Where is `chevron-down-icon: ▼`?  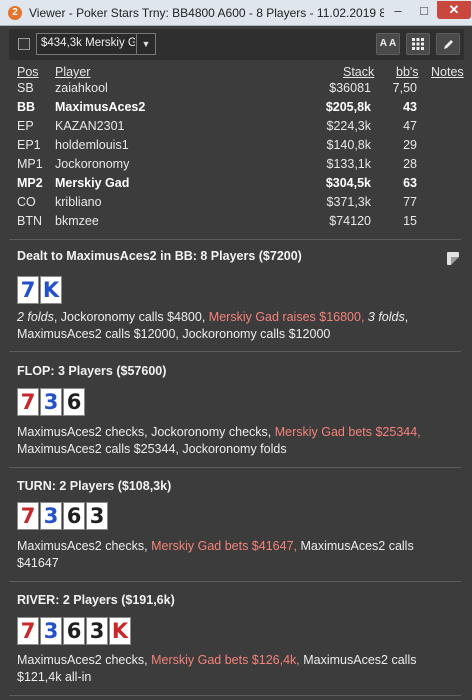 chevron-down-icon: ▼ is located at coordinates (145, 44).